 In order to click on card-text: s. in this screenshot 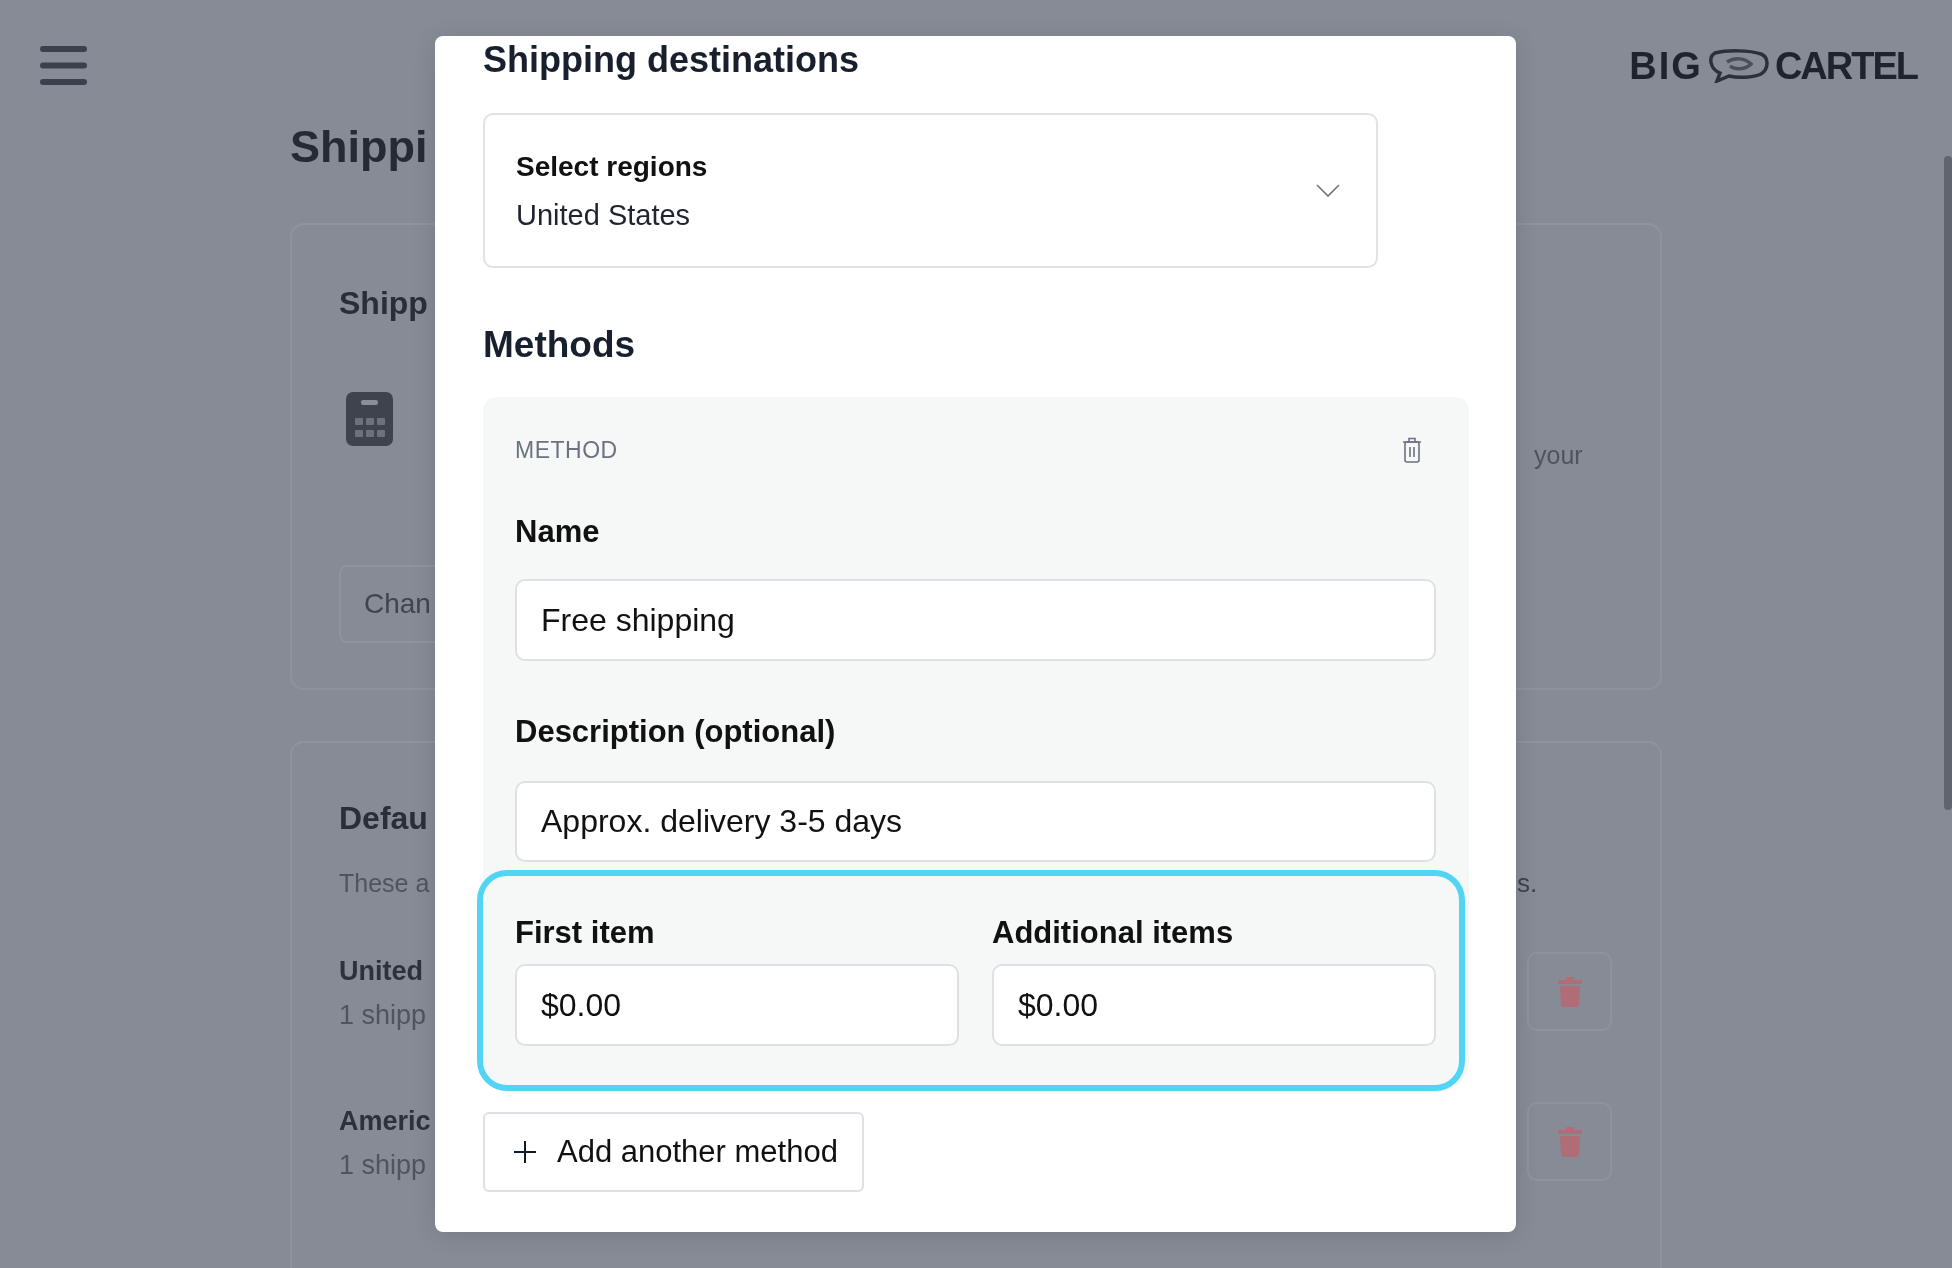, I will do `click(1527, 883)`.